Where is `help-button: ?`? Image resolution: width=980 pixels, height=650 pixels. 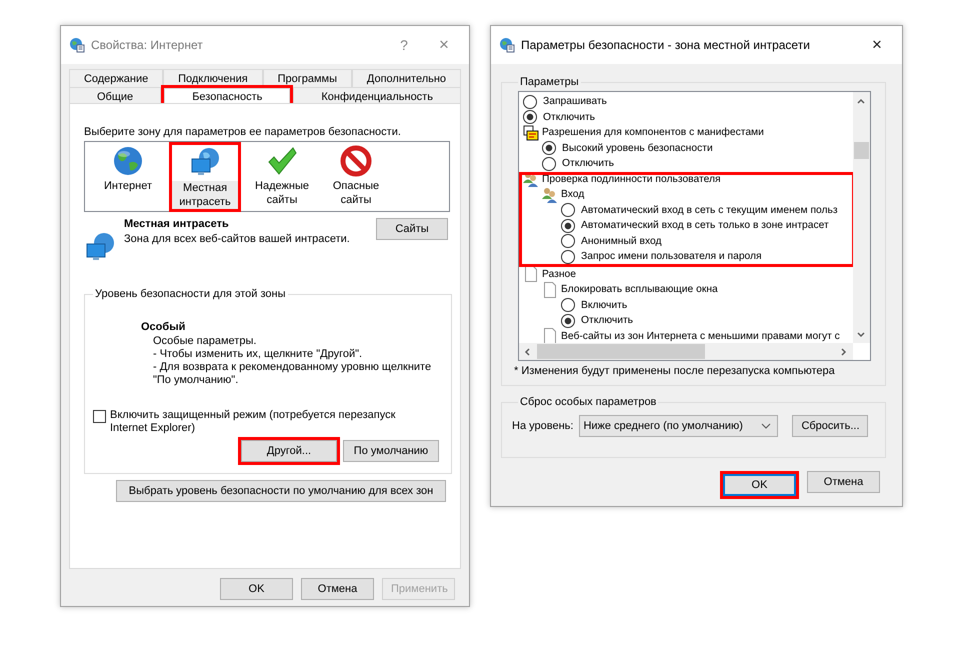 help-button: ? is located at coordinates (404, 45).